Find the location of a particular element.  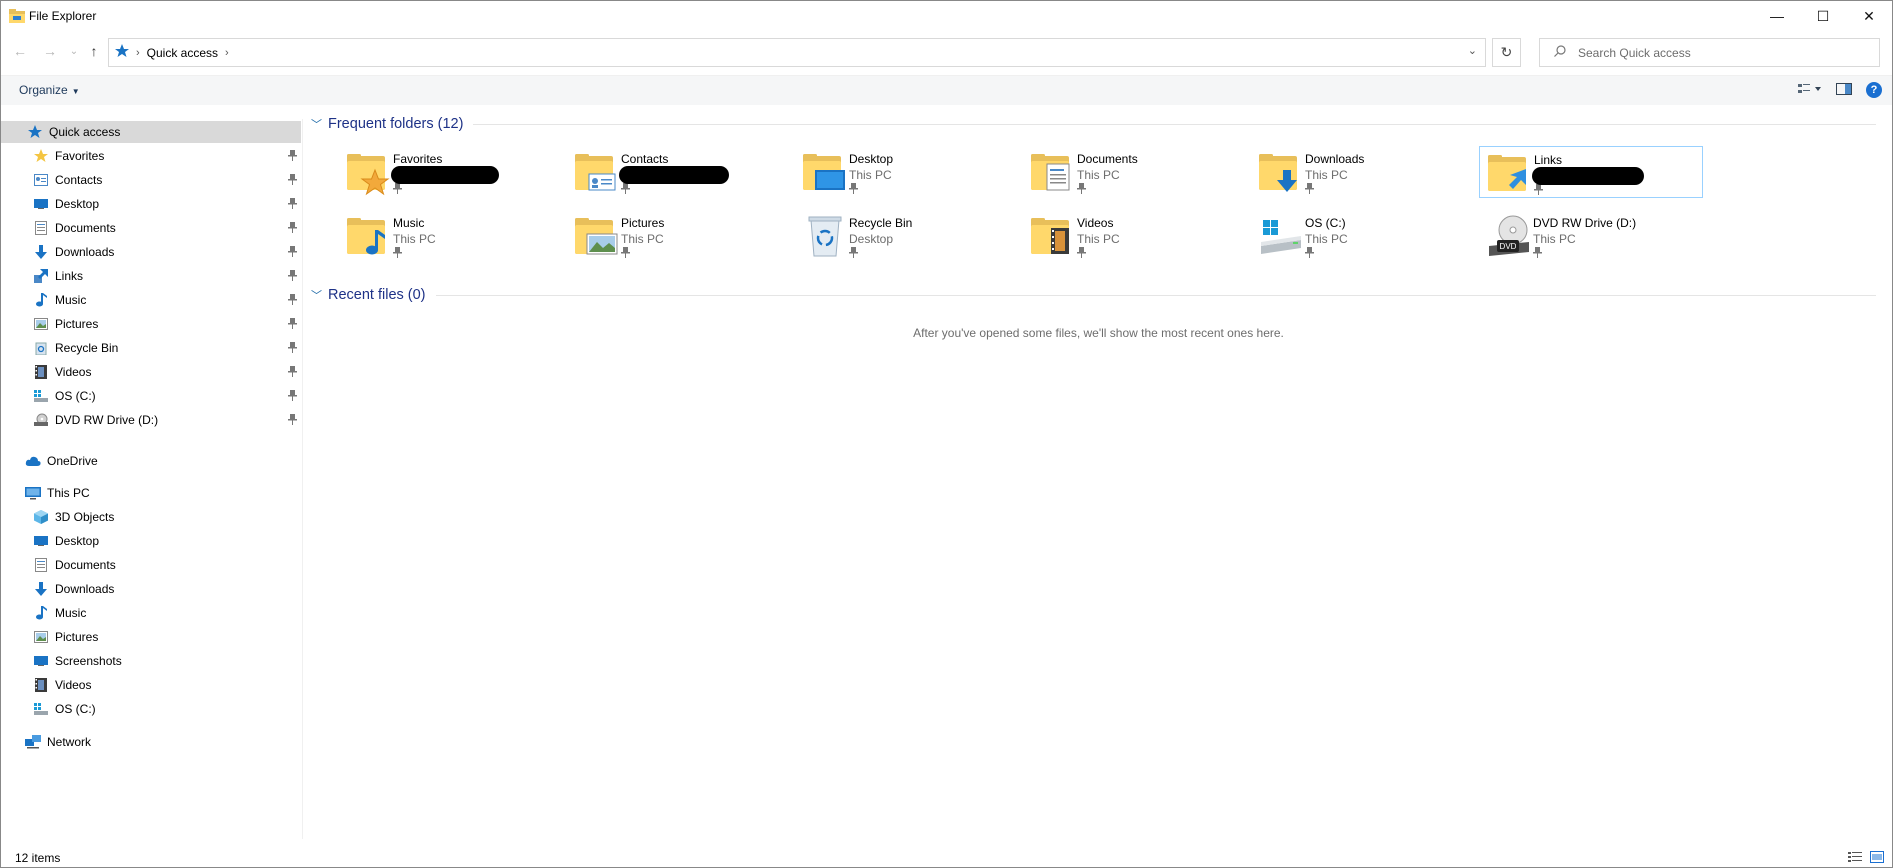

back-button: ← is located at coordinates (20, 51).